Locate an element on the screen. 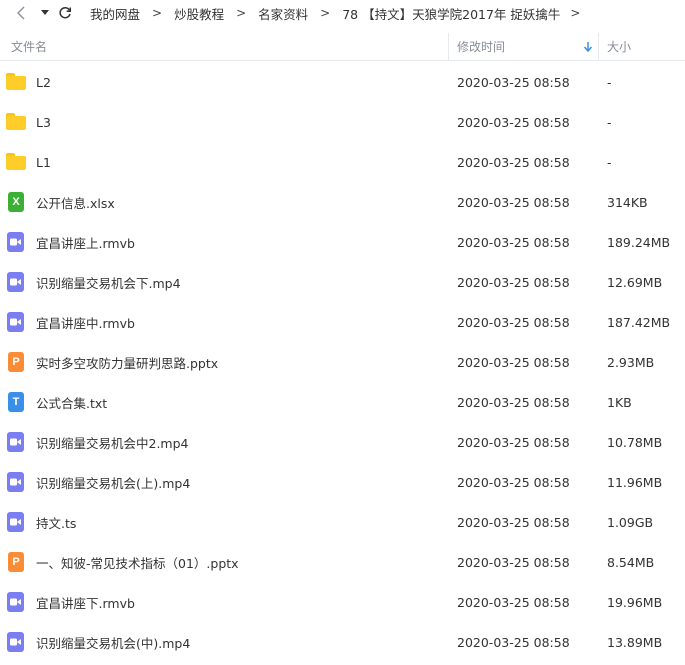 The image size is (685, 665). file-name: L3 is located at coordinates (43, 122).